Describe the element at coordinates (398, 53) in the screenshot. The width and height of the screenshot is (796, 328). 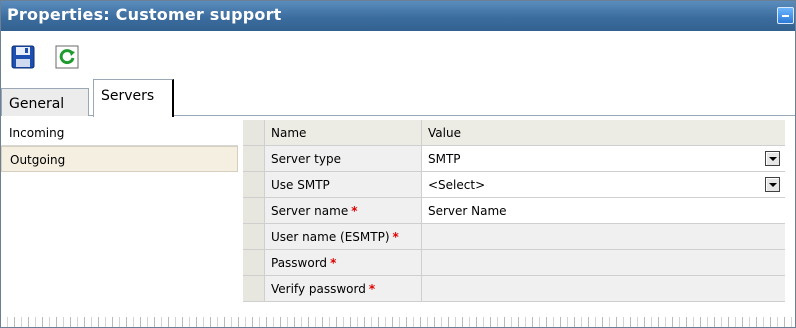
I see `toolbar` at that location.